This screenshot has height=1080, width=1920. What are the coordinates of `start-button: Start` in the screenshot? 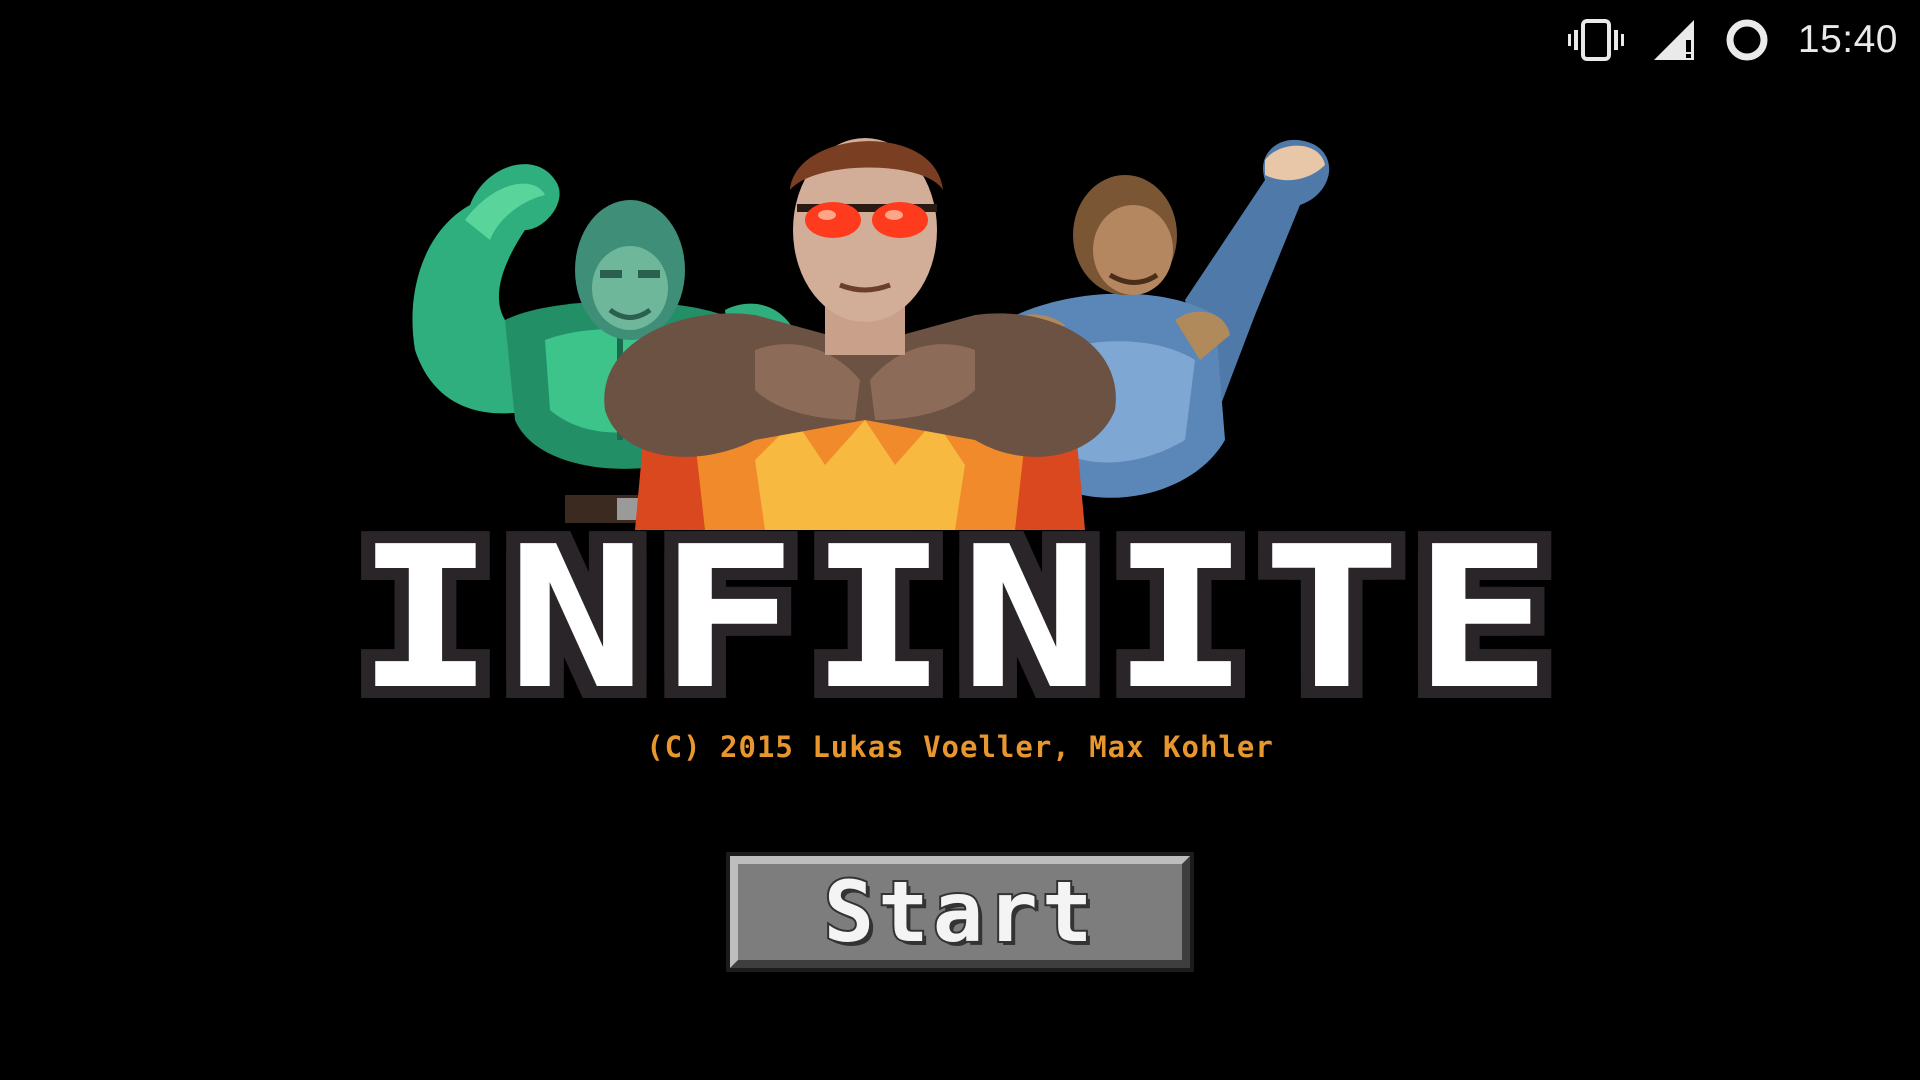 It's located at (960, 912).